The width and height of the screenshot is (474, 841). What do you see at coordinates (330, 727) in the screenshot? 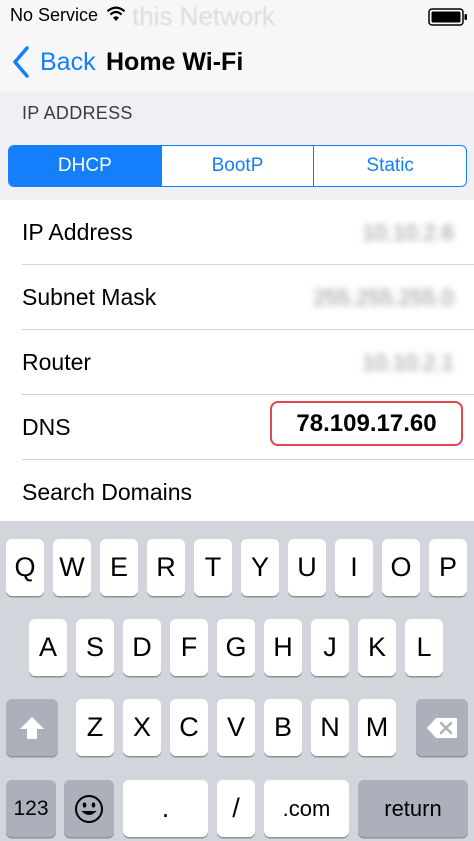
I see `key-n: N` at bounding box center [330, 727].